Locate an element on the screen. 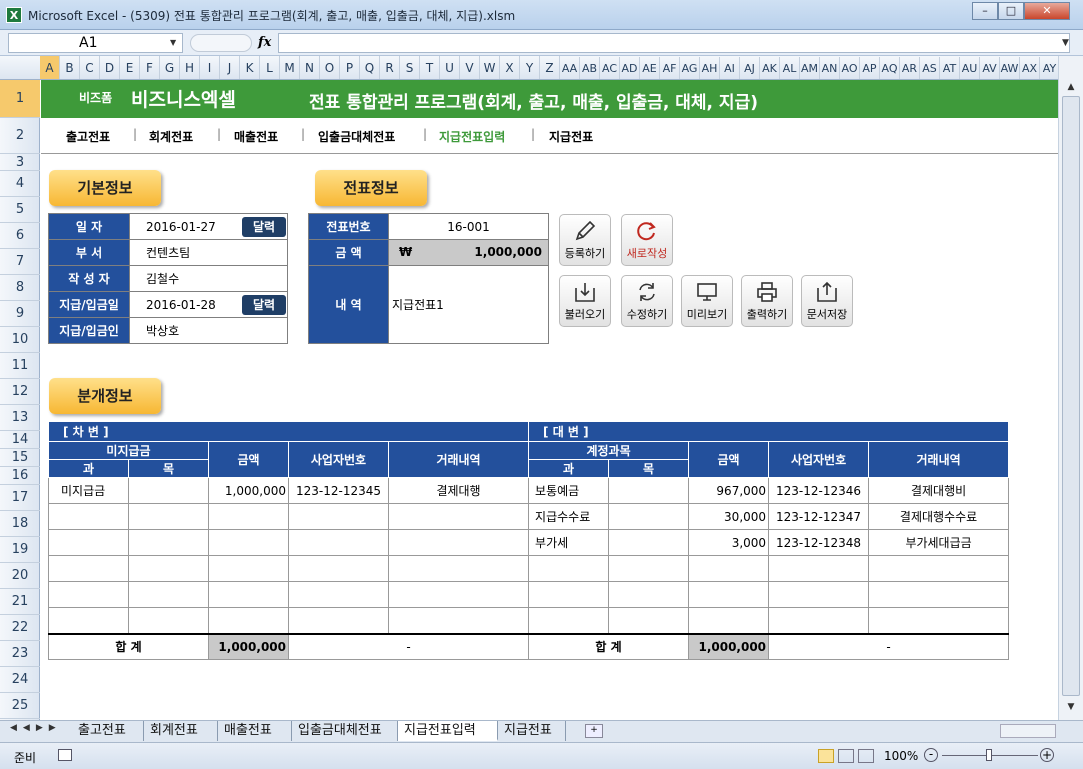  zoom-in-icon: + is located at coordinates (1047, 755).